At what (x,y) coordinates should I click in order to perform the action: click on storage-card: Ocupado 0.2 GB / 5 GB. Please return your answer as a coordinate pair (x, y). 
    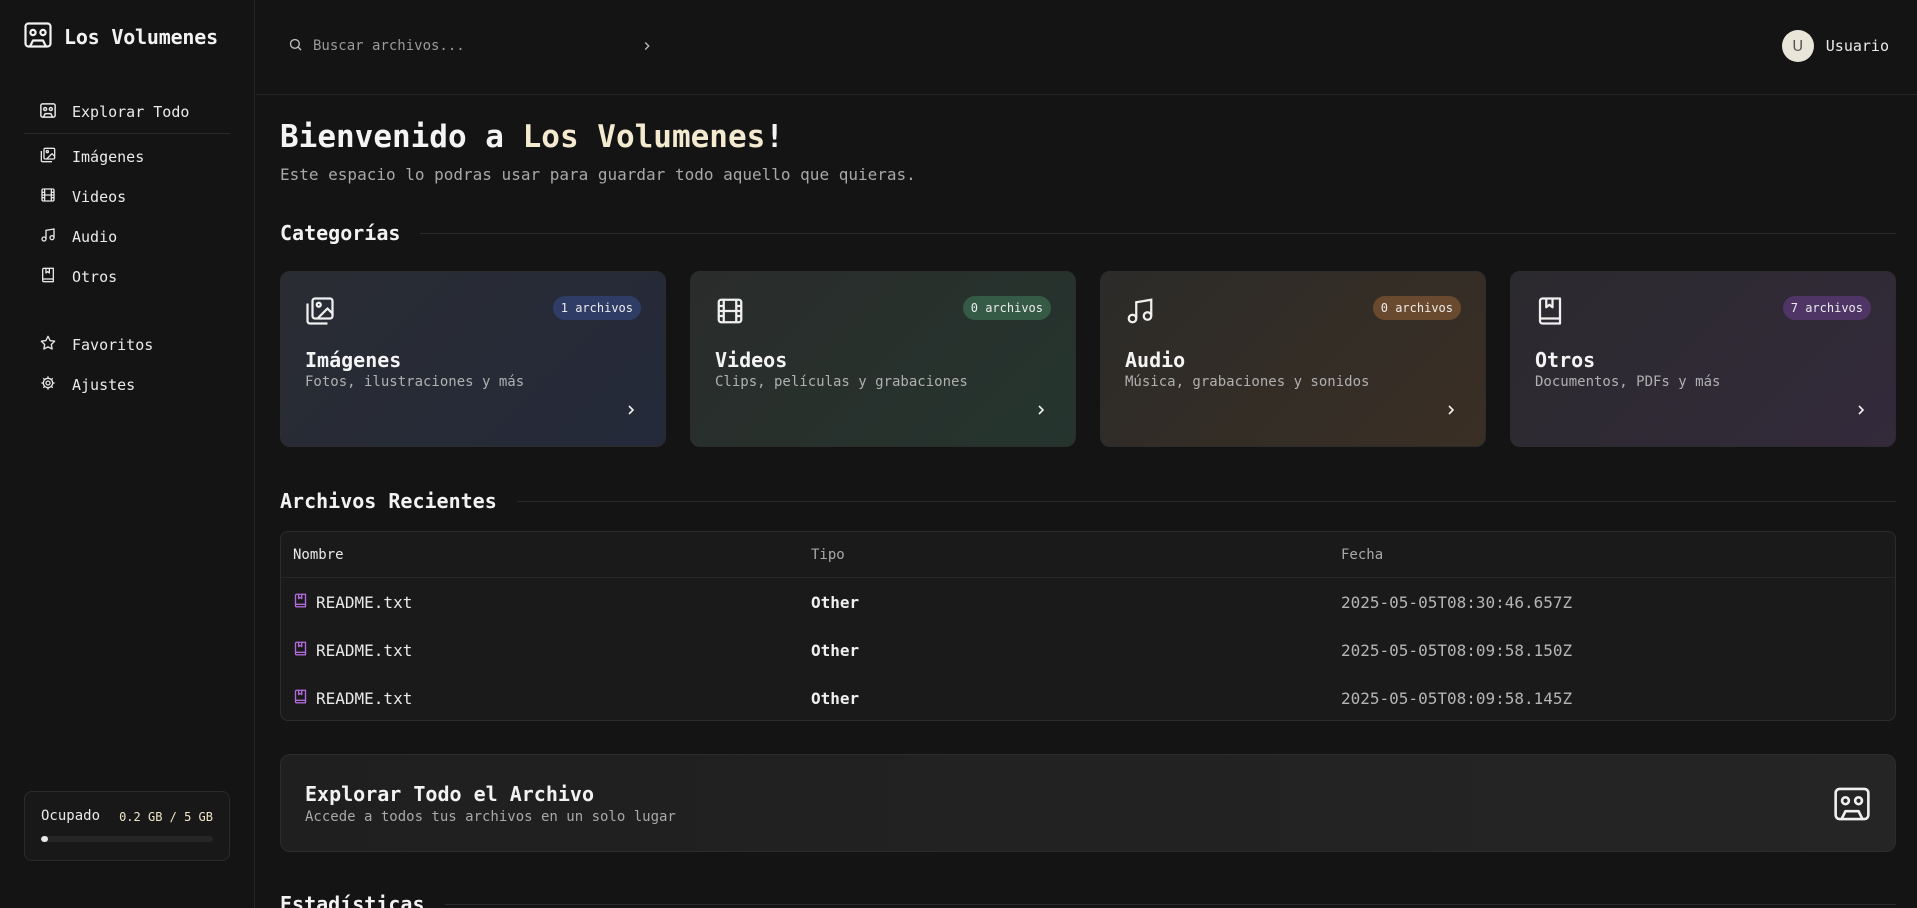
    Looking at the image, I should click on (127, 826).